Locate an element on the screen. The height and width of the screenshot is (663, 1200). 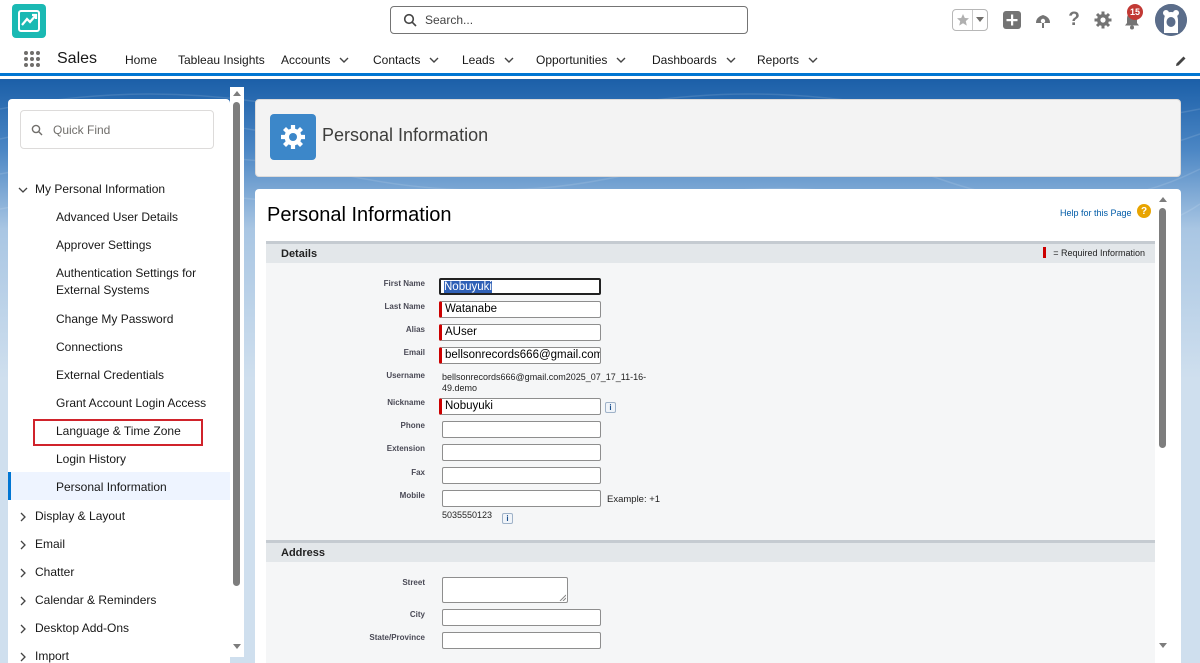
extension-input is located at coordinates (521, 452).